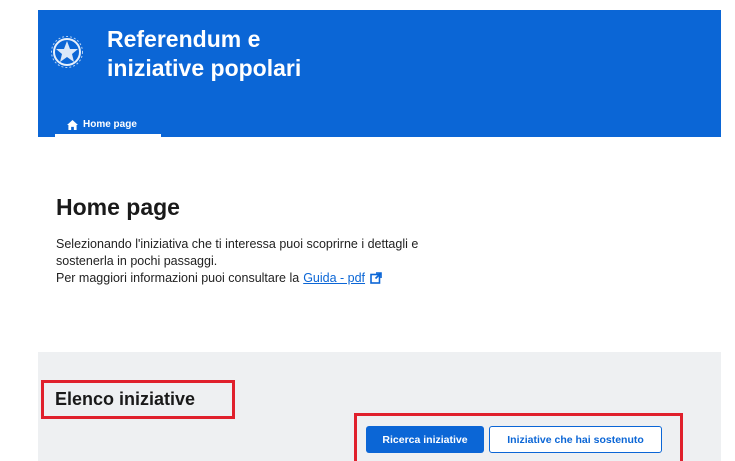 The height and width of the screenshot is (461, 735). What do you see at coordinates (425, 439) in the screenshot?
I see `search-initiatives-button: Ricerca iniziative` at bounding box center [425, 439].